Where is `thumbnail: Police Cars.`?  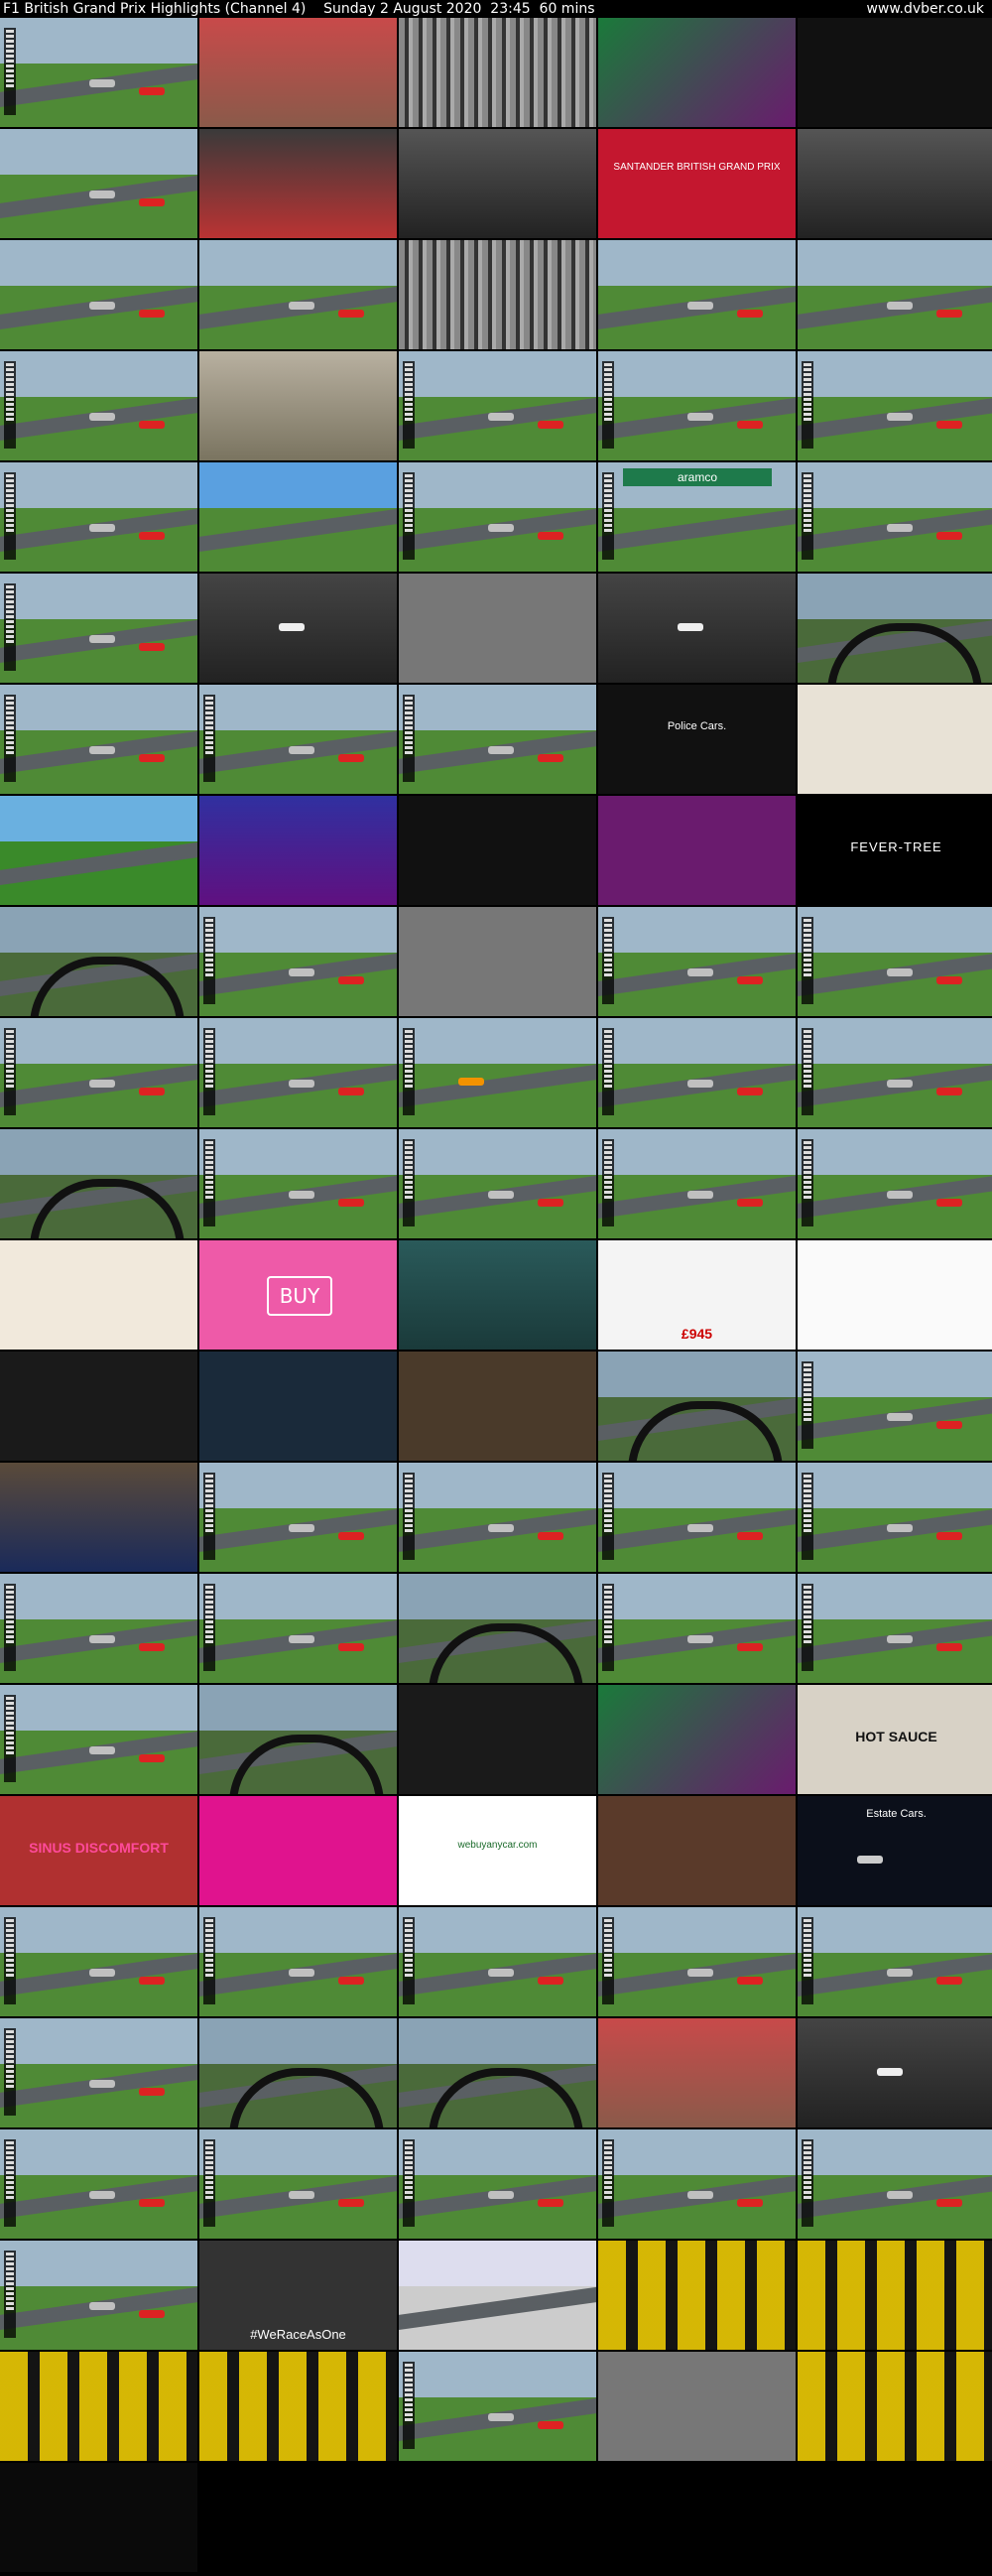
thumbnail: Police Cars. is located at coordinates (697, 740).